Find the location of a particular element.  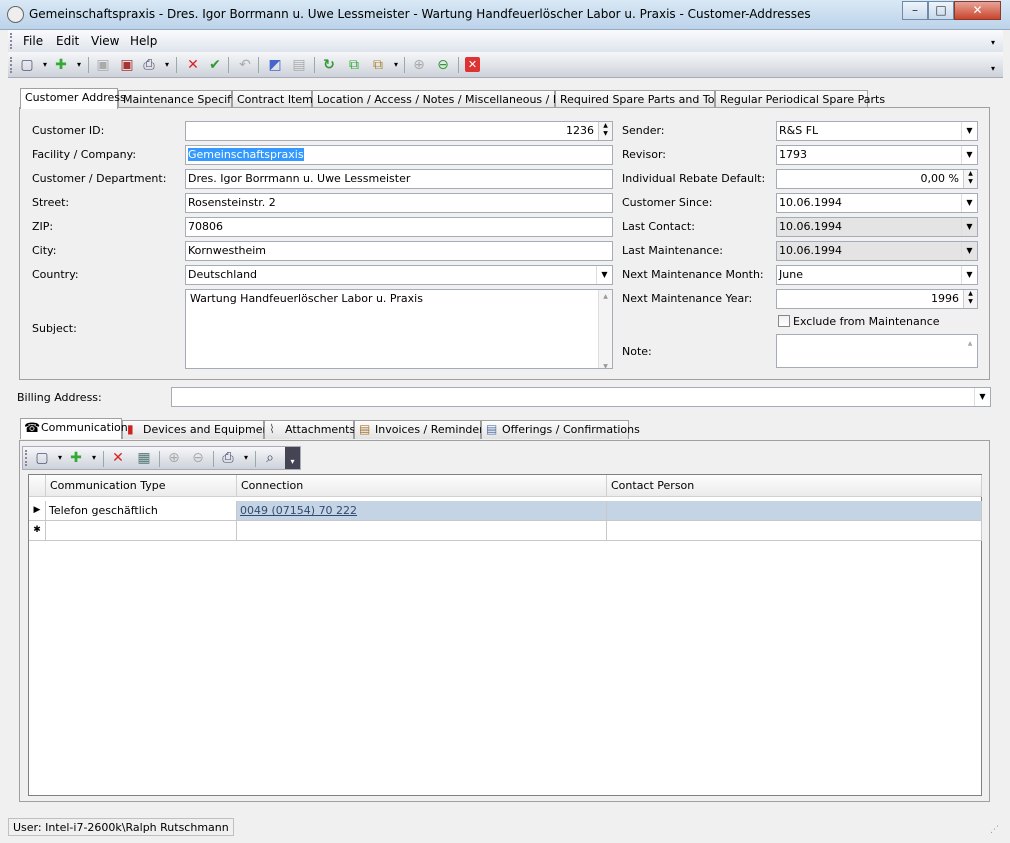

save-icon: ▣ is located at coordinates (103, 65).